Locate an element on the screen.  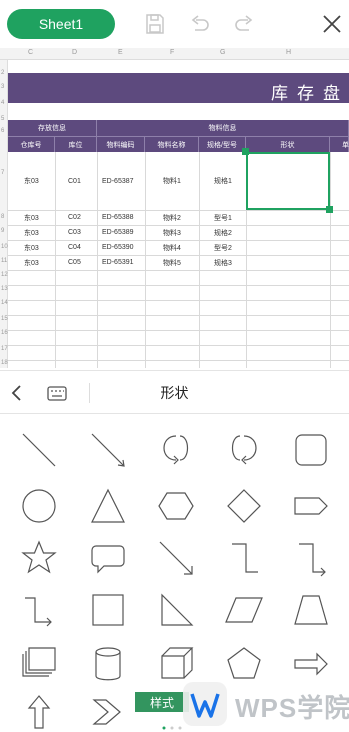
column-header-cell: 仓库号 is located at coordinates (31, 144).